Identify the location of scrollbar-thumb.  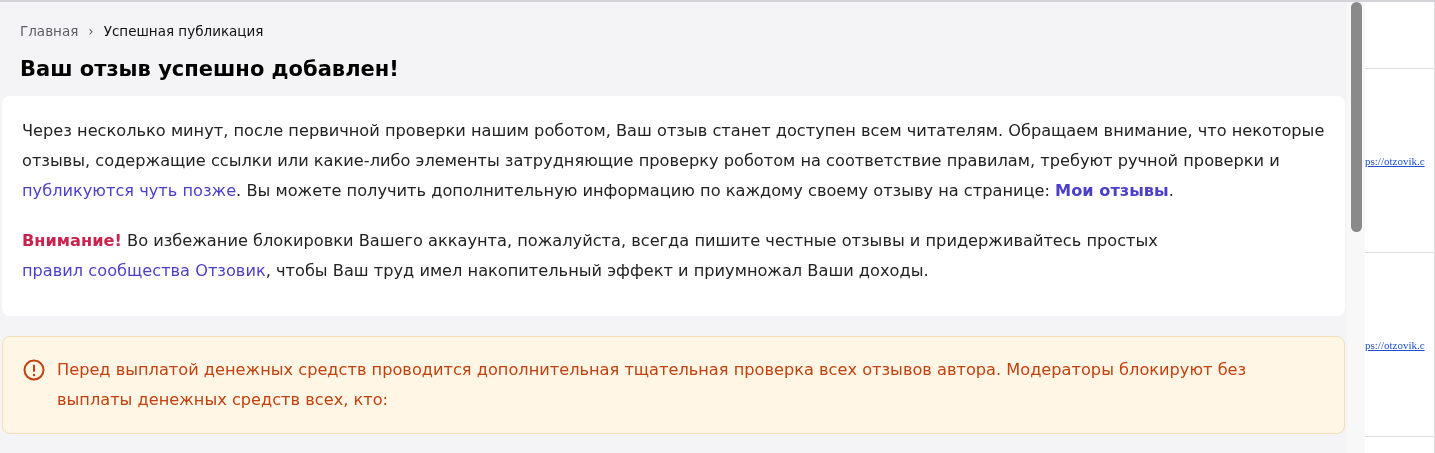
(1356, 117).